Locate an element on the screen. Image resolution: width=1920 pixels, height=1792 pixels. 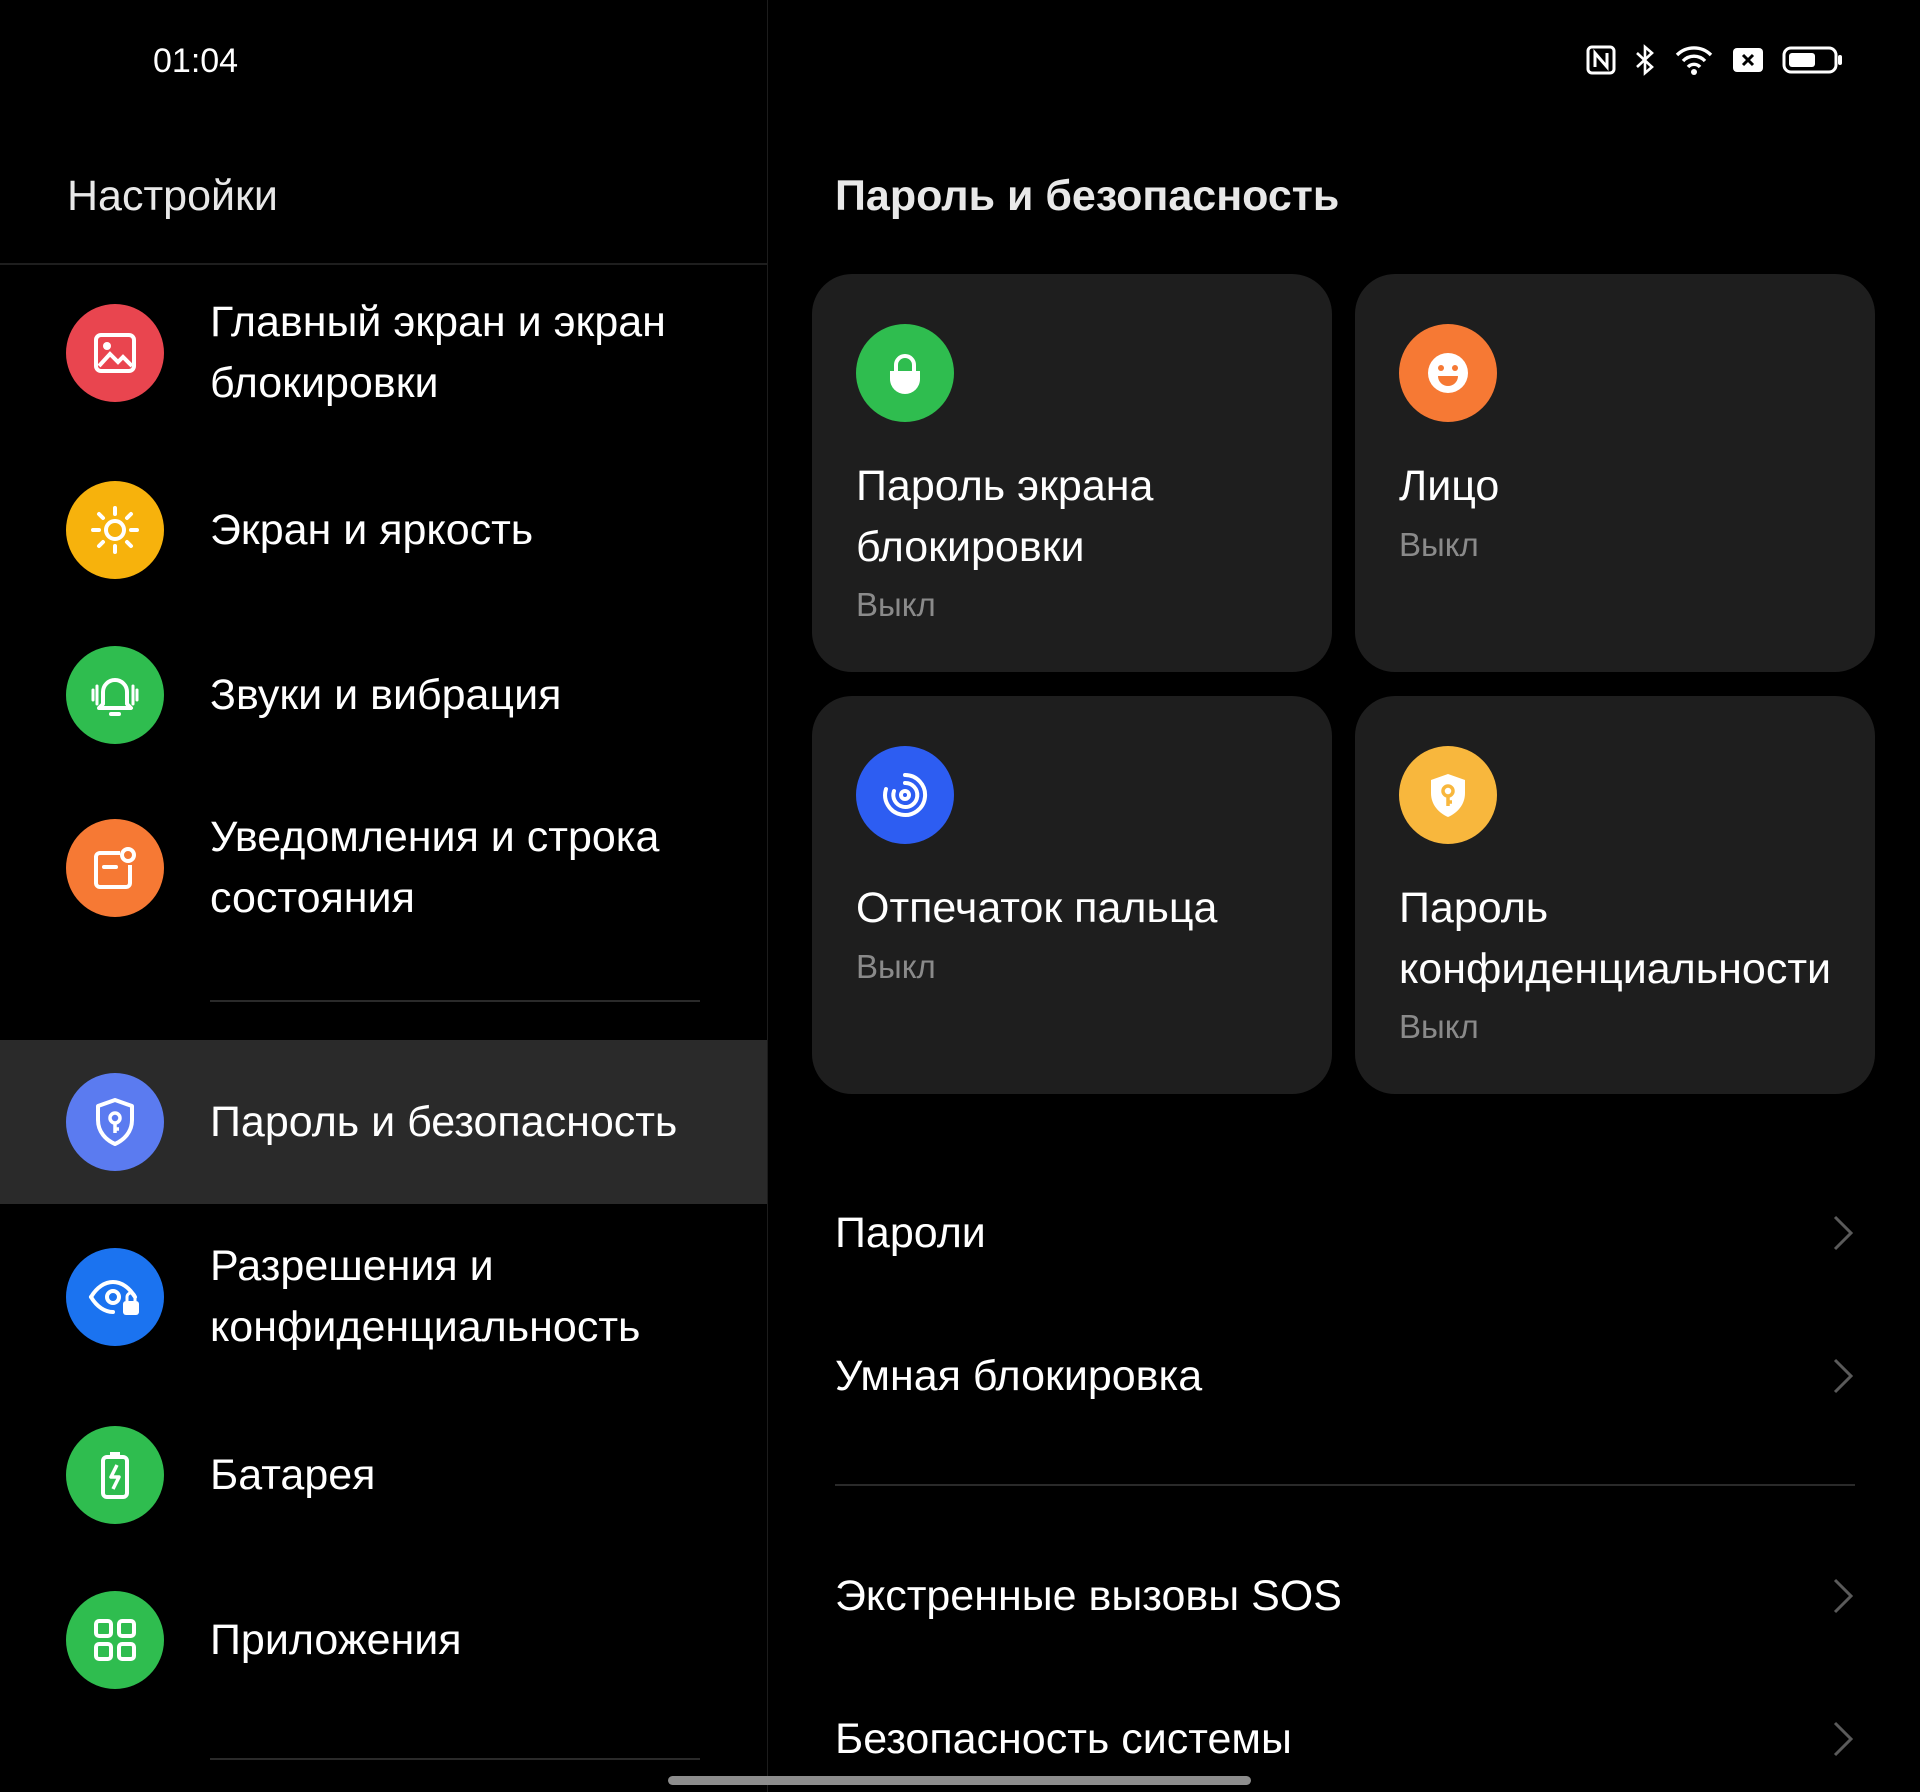
lock-icon is located at coordinates (905, 373).